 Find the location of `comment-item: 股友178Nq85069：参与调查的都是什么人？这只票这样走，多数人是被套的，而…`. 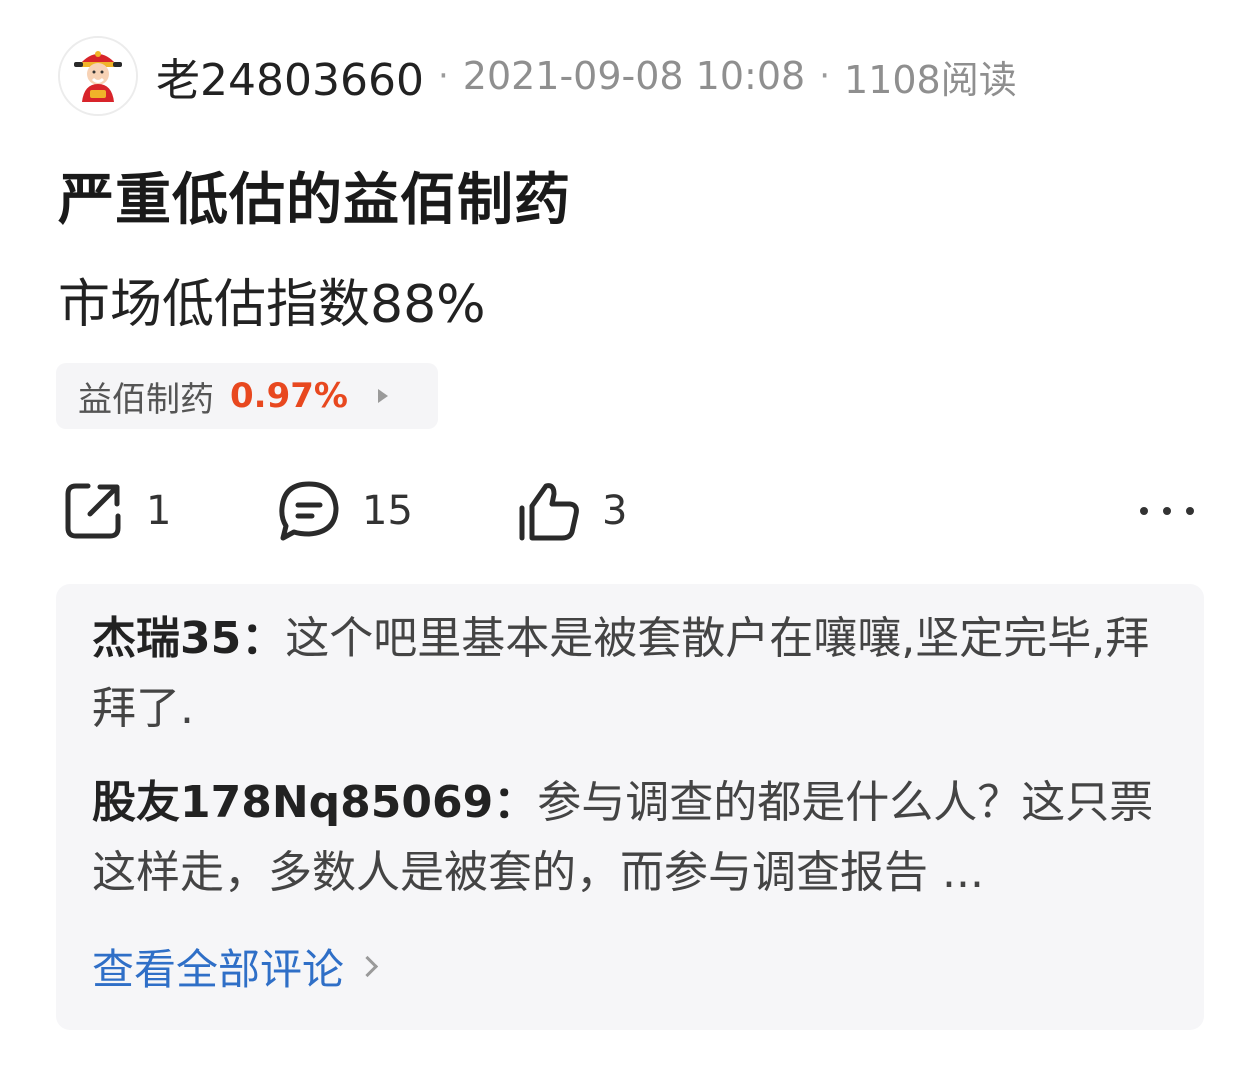

comment-item: 股友178Nq85069：参与调查的都是什么人？这只票这样走，多数人是被套的，而… is located at coordinates (630, 838).